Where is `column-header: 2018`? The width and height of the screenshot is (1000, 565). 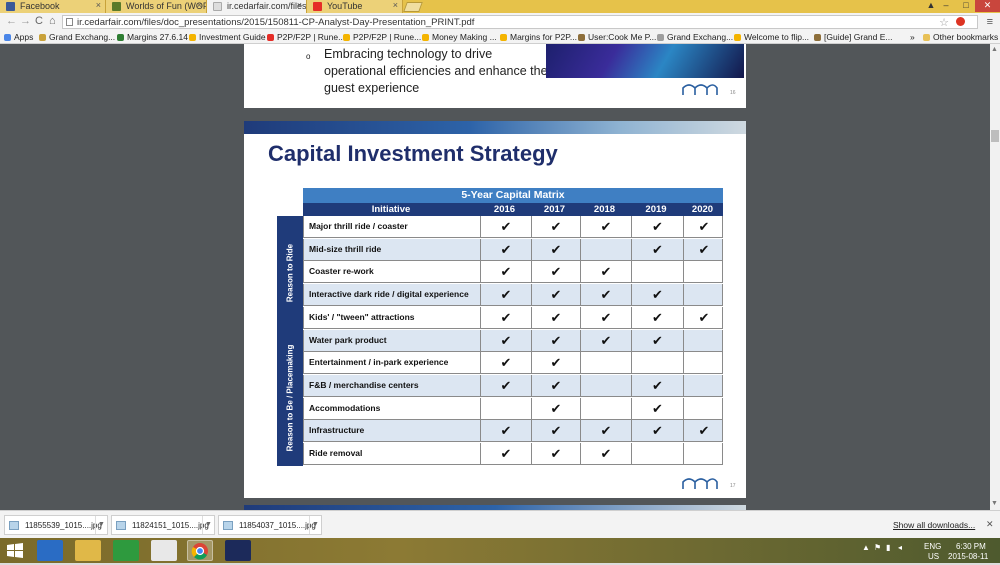 column-header: 2018 is located at coordinates (604, 209).